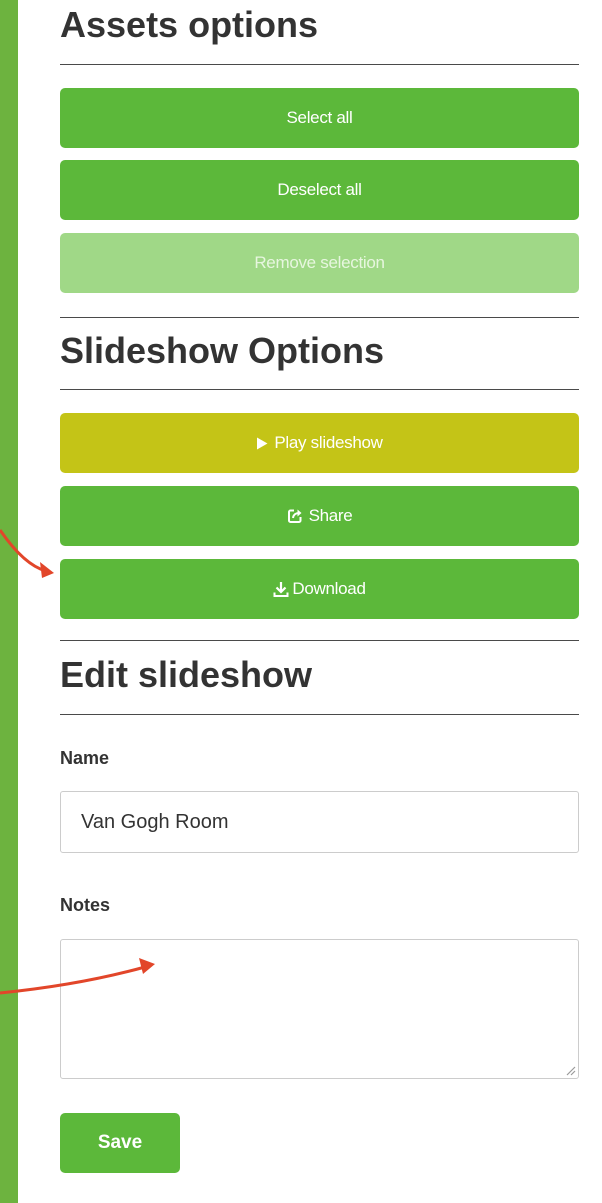 The width and height of the screenshot is (602, 1203). I want to click on download-icon, so click(281, 589).